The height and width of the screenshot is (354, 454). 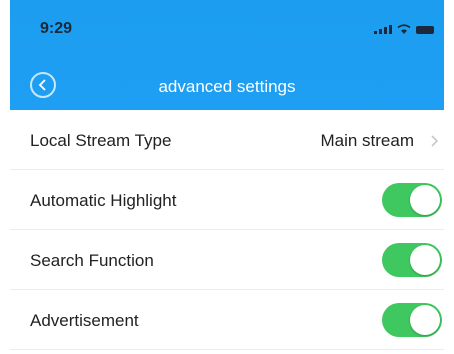 What do you see at coordinates (103, 200) in the screenshot?
I see `setting-label: Automatic Highlight` at bounding box center [103, 200].